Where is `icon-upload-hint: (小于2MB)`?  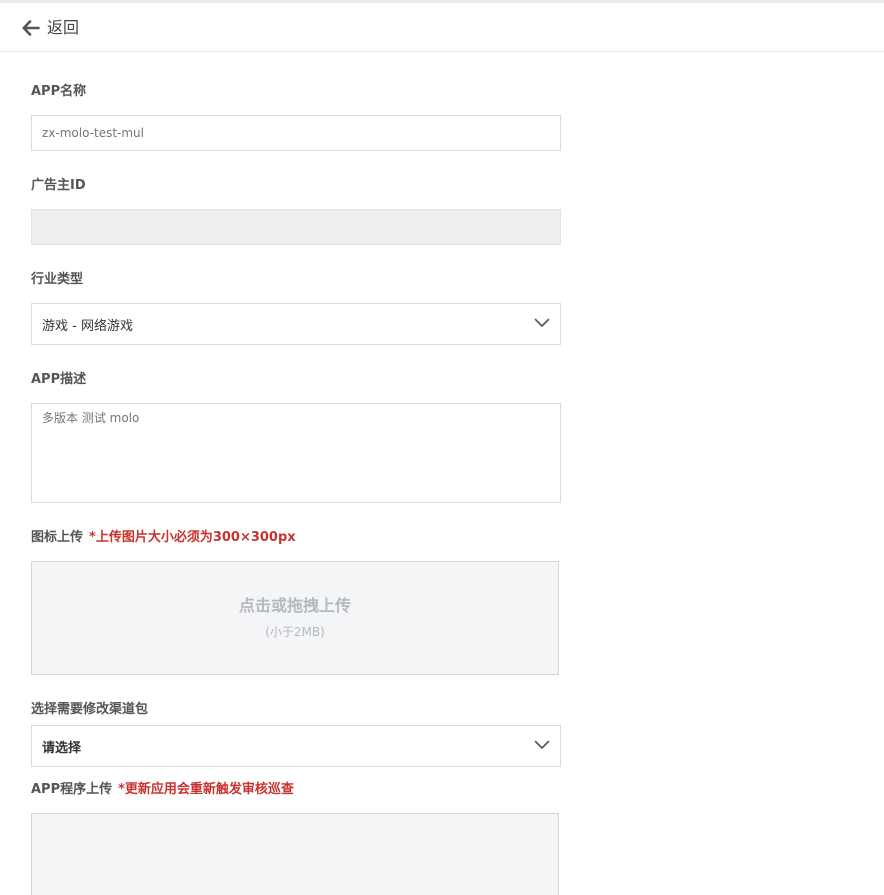 icon-upload-hint: (小于2MB) is located at coordinates (295, 632).